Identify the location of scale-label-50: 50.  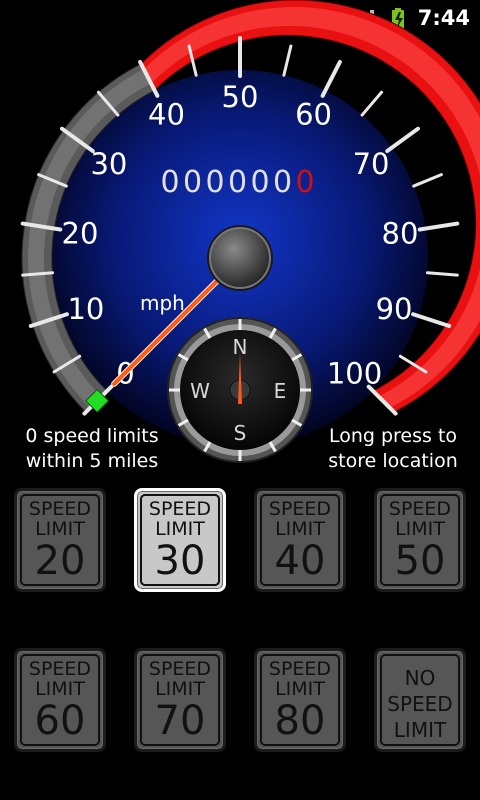
(240, 97).